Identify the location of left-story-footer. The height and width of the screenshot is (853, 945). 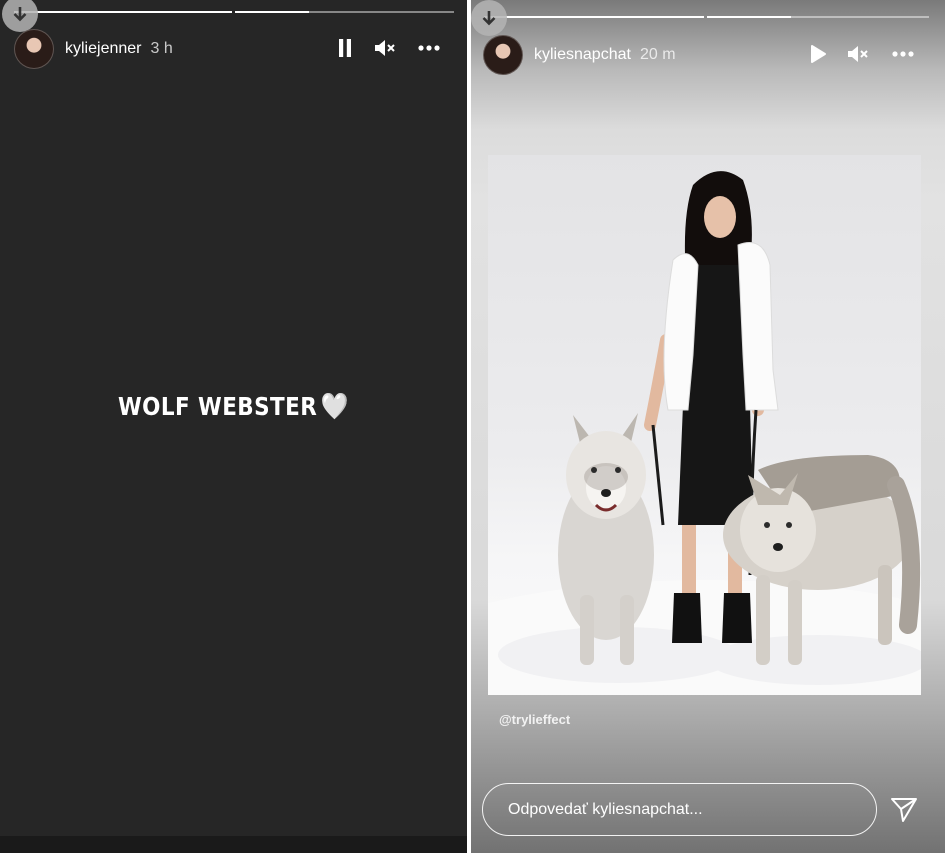
(233, 844).